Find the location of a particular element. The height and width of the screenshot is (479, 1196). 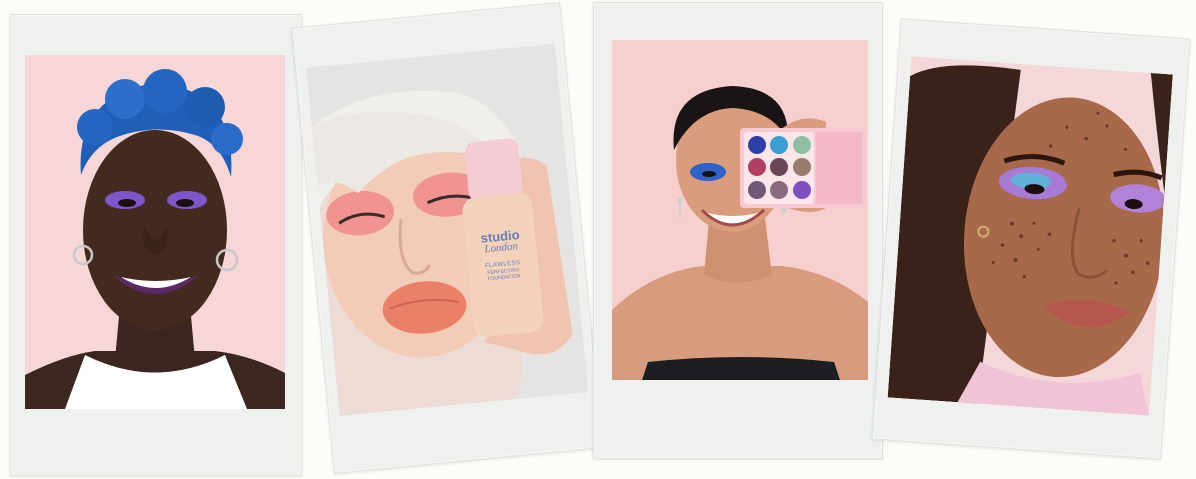

palette-swatches is located at coordinates (780, 168).